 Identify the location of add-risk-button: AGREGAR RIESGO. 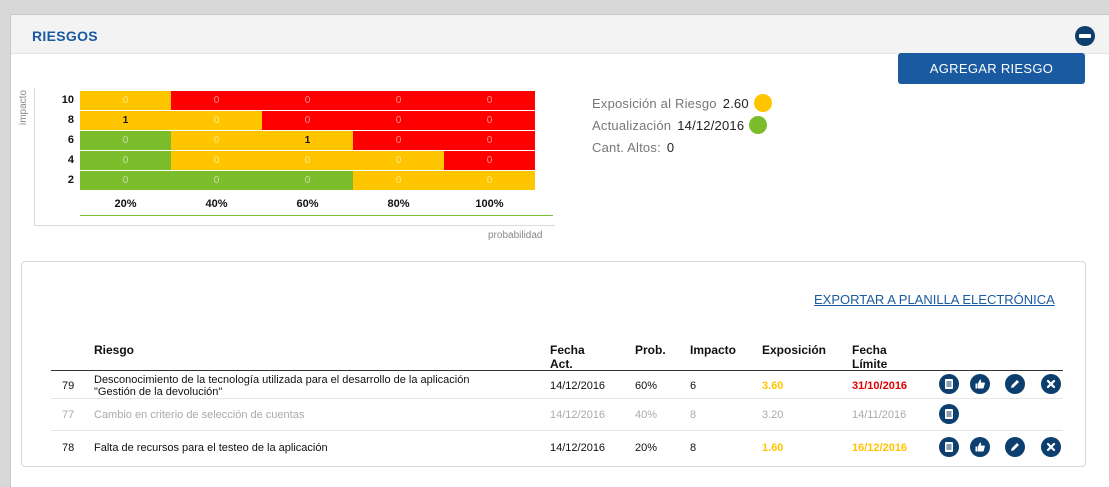
(991, 68).